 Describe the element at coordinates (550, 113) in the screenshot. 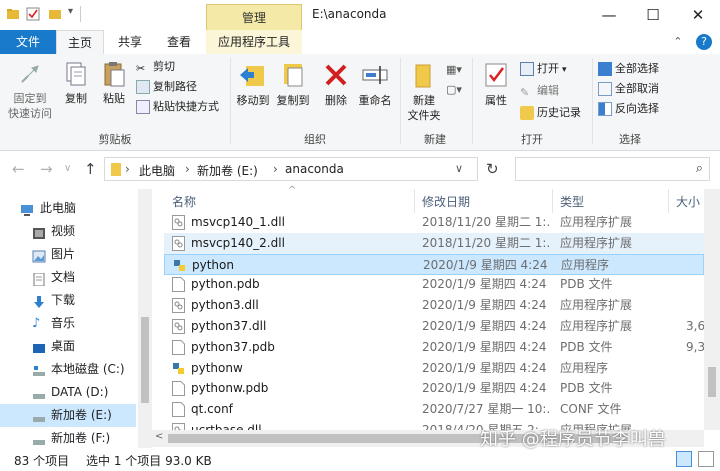

I see `history-button: 历史记录` at that location.